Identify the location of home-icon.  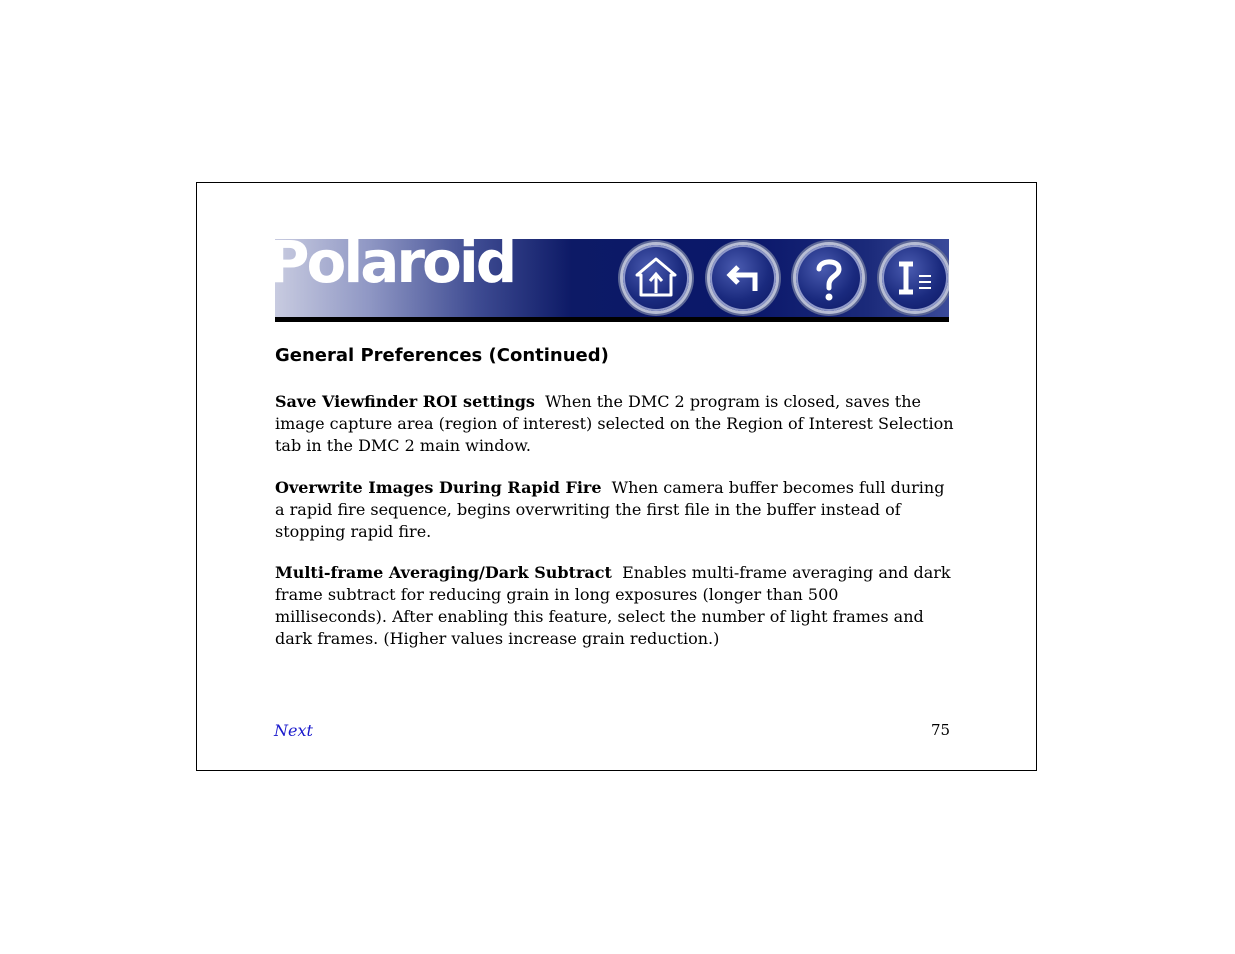
(656, 277).